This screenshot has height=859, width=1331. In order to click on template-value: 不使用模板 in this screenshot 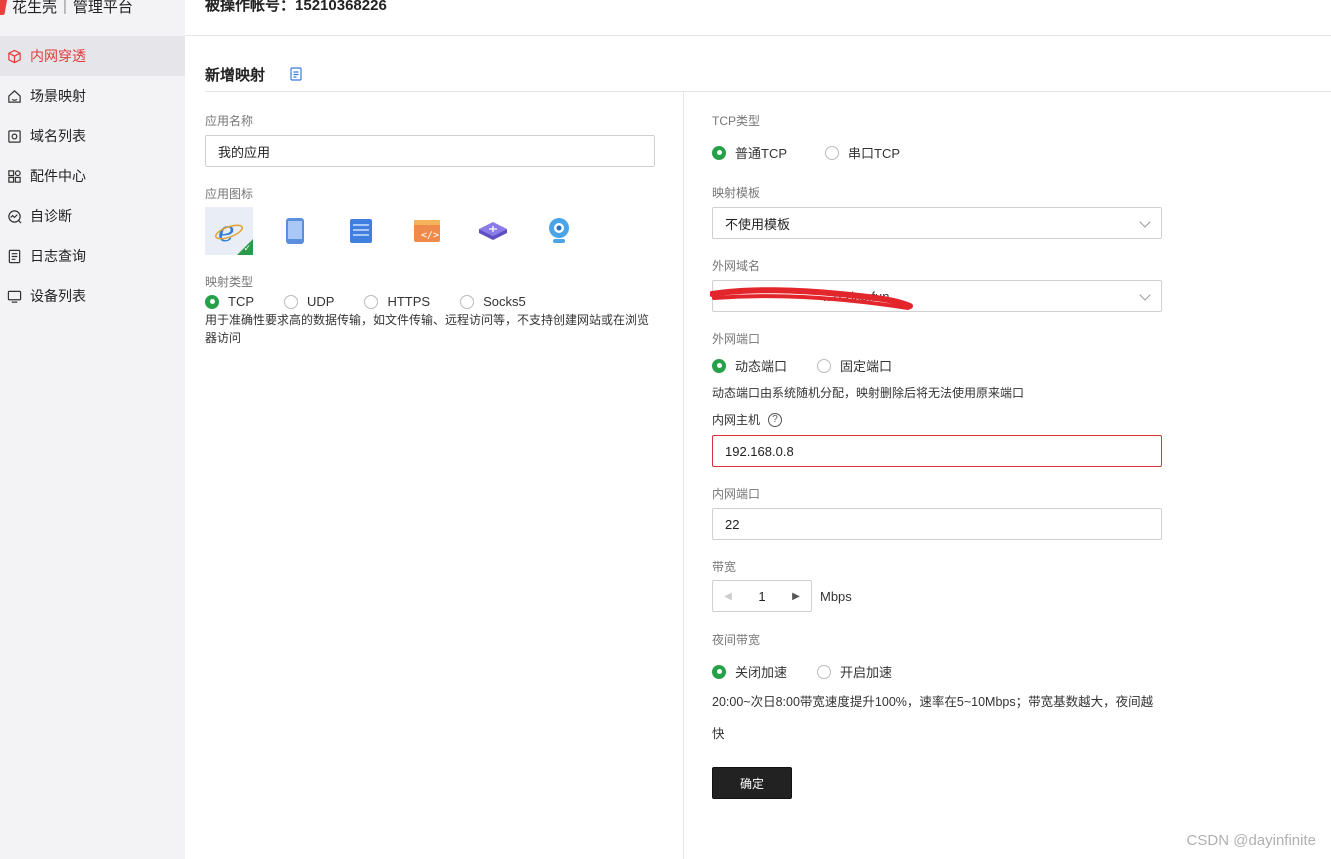, I will do `click(758, 224)`.